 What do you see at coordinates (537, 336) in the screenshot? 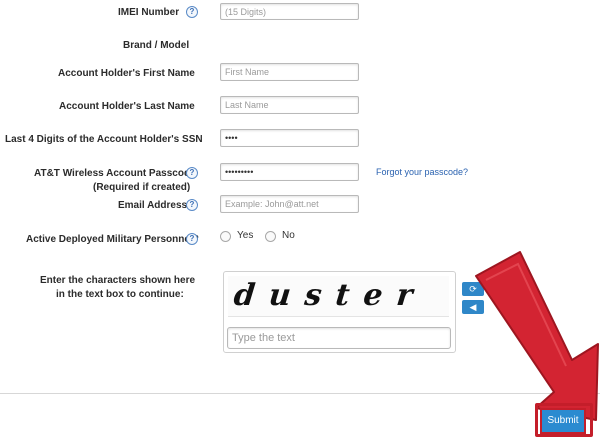
I see `annotation-arrow-icon` at bounding box center [537, 336].